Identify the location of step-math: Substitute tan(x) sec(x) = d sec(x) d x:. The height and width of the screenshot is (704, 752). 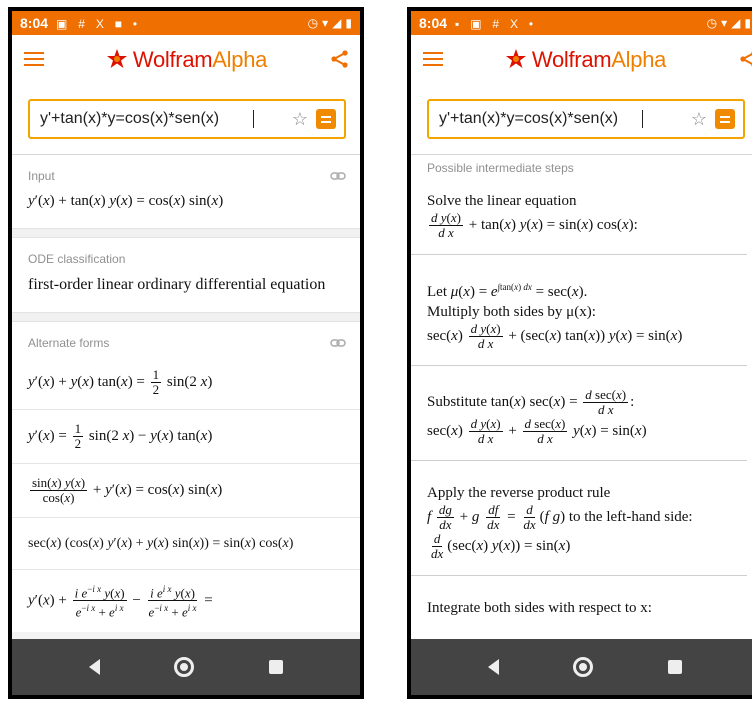
(531, 402).